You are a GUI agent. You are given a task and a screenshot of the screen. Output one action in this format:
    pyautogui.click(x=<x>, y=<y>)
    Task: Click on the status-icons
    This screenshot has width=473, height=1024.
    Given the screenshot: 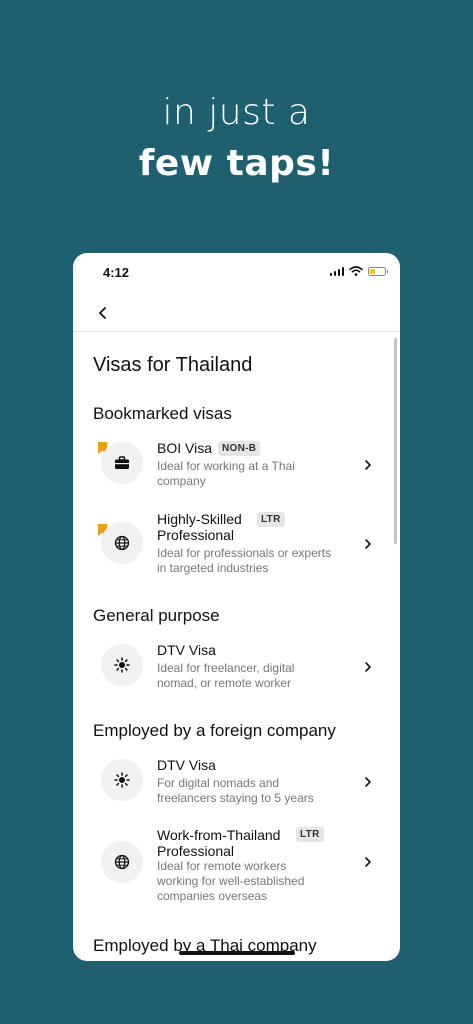 What is the action you would take?
    pyautogui.click(x=358, y=271)
    